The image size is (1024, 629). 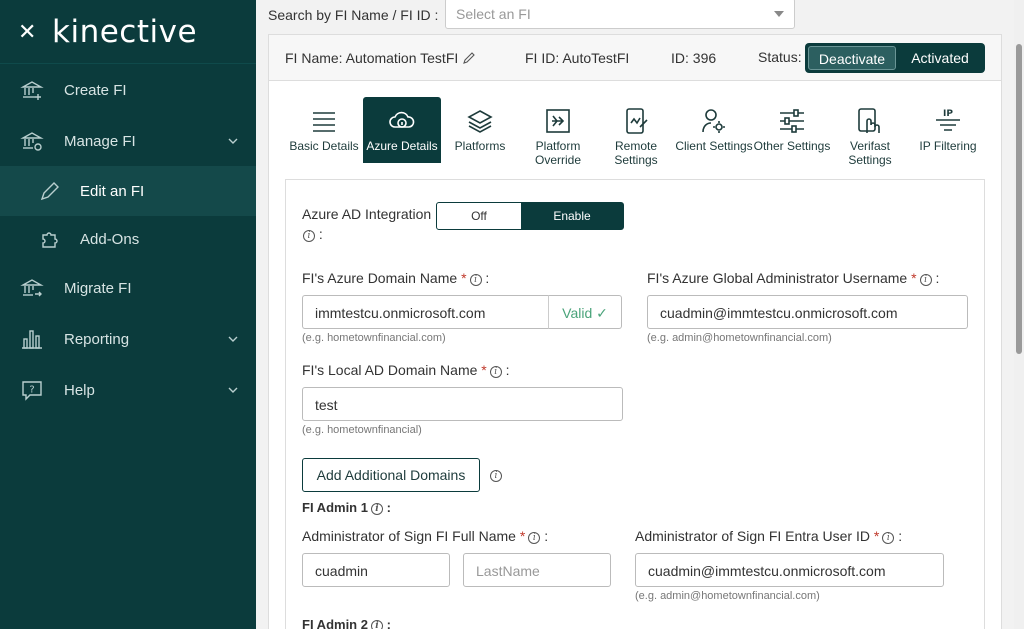 What do you see at coordinates (462, 404) in the screenshot?
I see `local-ad-input: test` at bounding box center [462, 404].